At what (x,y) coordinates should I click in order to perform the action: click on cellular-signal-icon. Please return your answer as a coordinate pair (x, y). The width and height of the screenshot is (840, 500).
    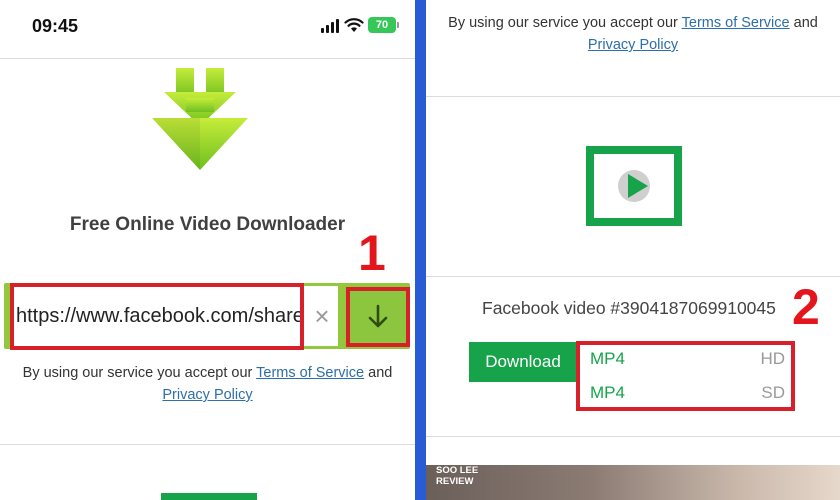
    Looking at the image, I should click on (331, 26).